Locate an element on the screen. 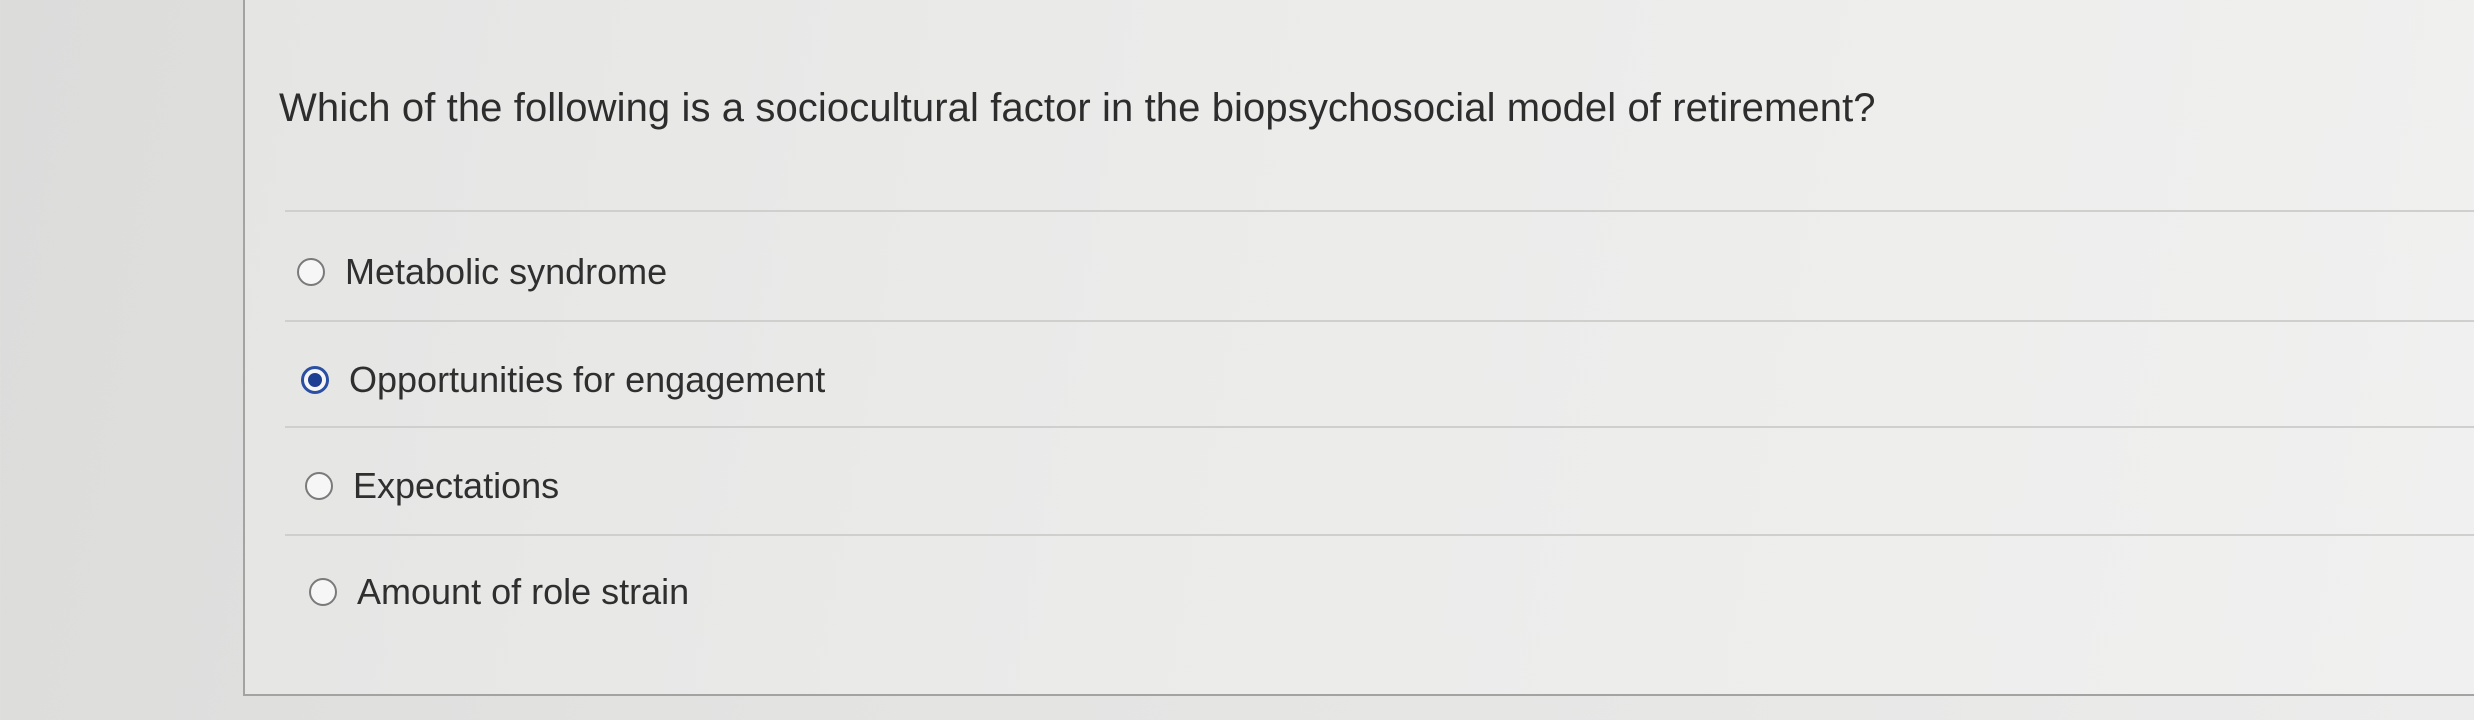 The width and height of the screenshot is (2474, 720). radio-button-selected is located at coordinates (315, 380).